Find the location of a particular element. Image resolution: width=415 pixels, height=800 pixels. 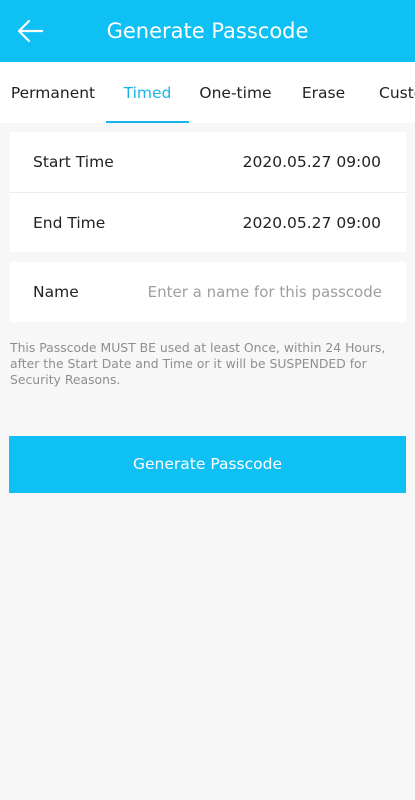

start-time-label: Start Time is located at coordinates (73, 162).